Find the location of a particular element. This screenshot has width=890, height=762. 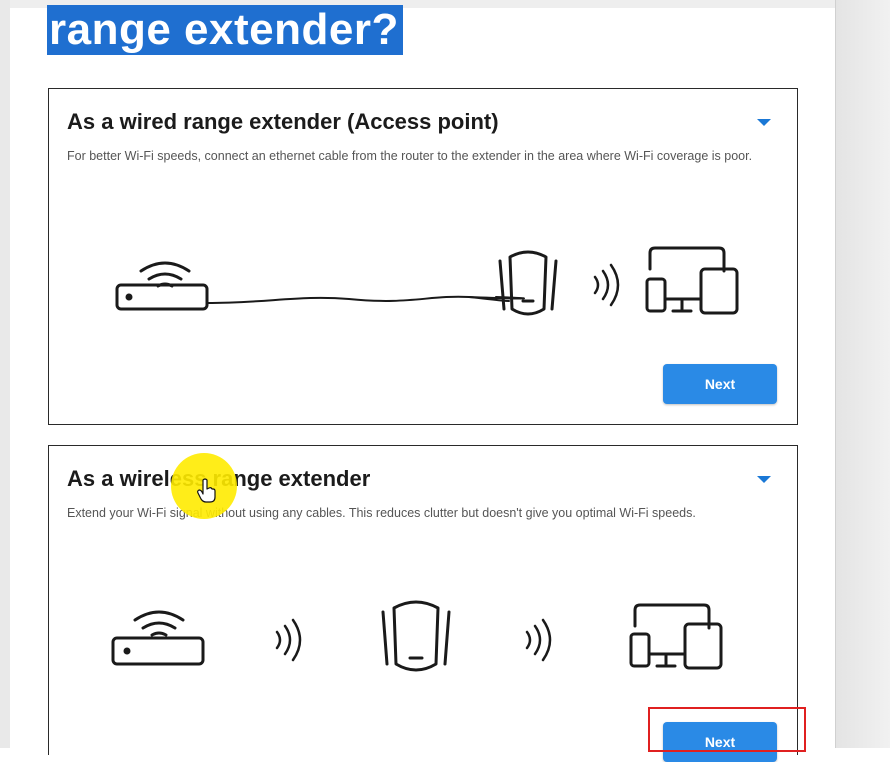

wireless-diagram is located at coordinates (417, 636).